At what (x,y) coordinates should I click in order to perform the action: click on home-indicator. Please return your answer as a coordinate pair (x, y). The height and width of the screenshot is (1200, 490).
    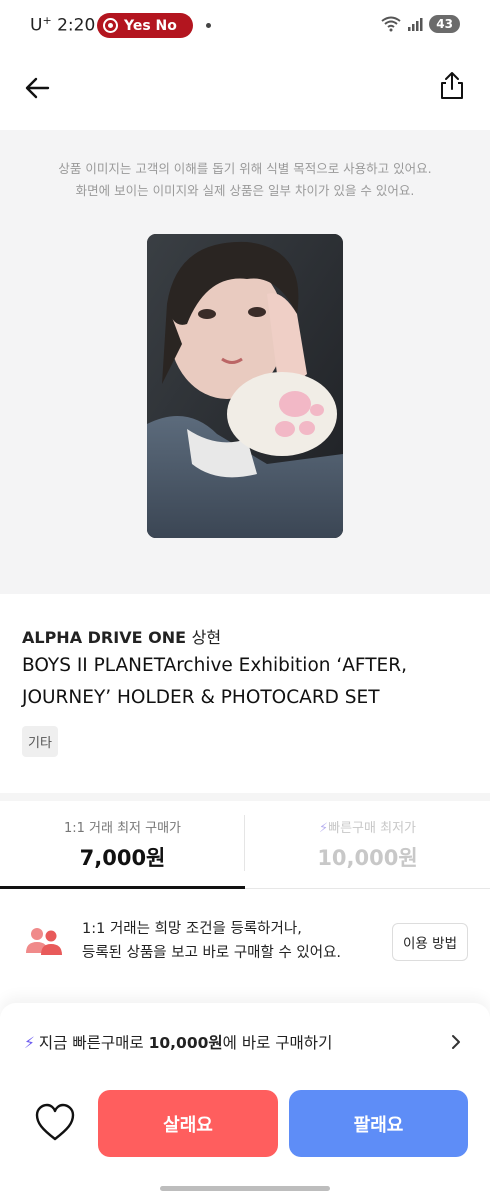
    Looking at the image, I should click on (245, 1188).